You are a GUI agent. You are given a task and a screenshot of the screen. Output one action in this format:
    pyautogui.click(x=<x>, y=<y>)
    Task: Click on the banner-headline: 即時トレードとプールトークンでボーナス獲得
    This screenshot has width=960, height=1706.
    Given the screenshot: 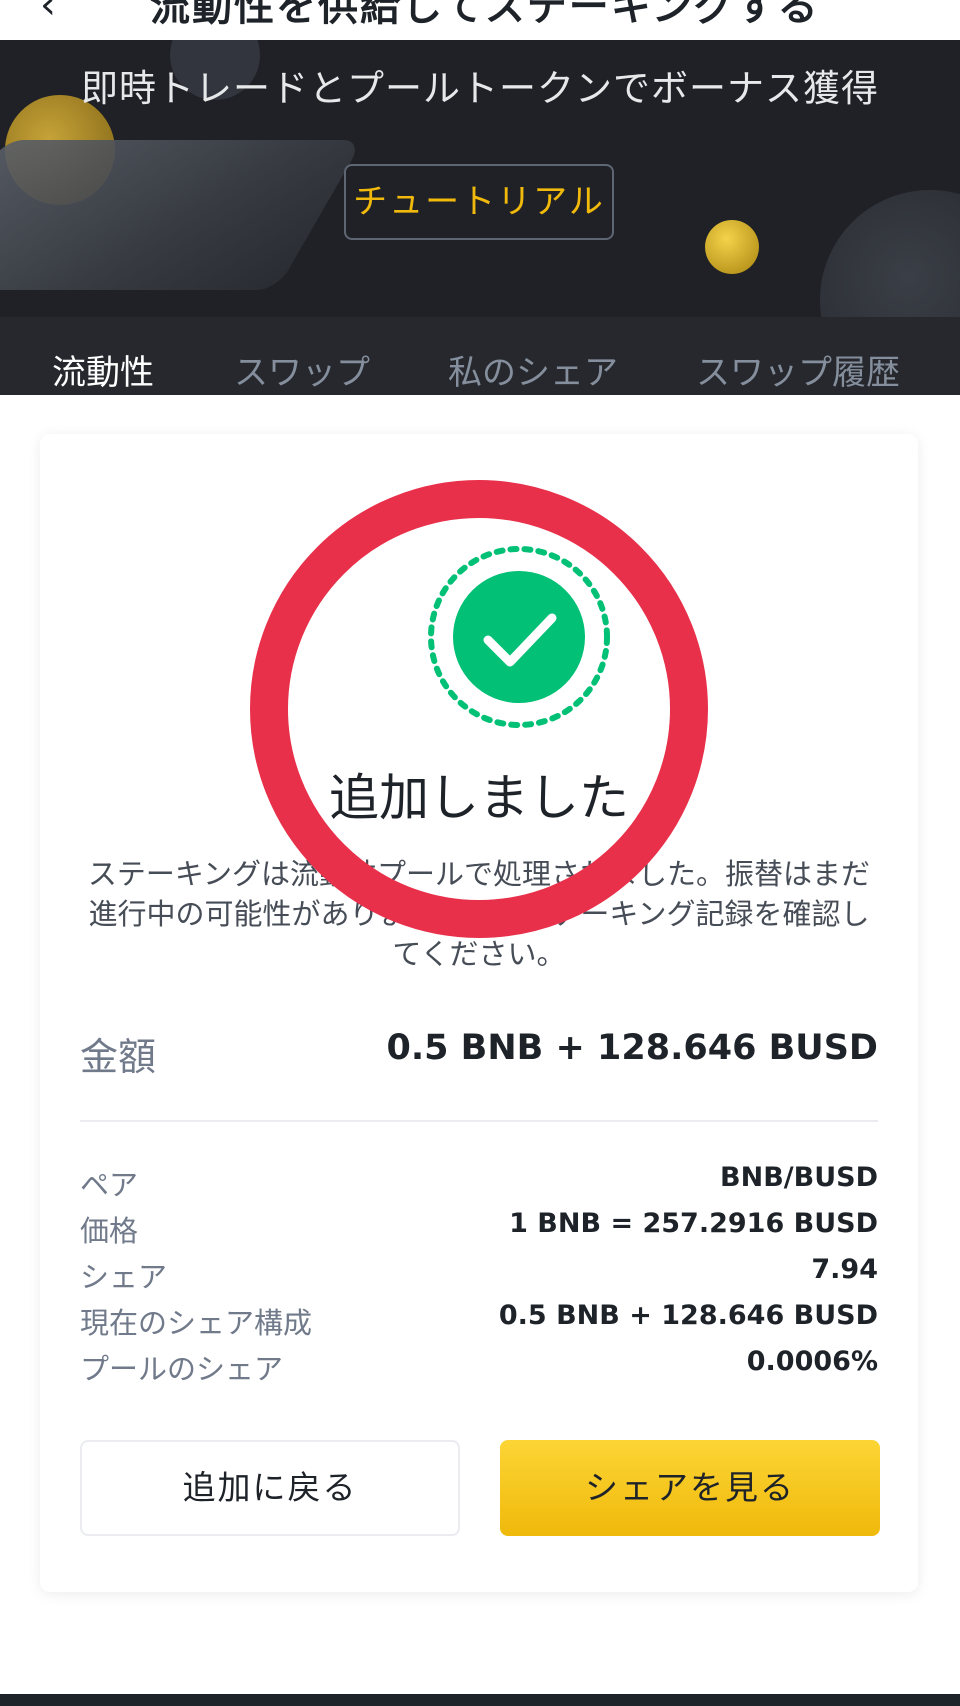 What is the action you would take?
    pyautogui.click(x=480, y=88)
    